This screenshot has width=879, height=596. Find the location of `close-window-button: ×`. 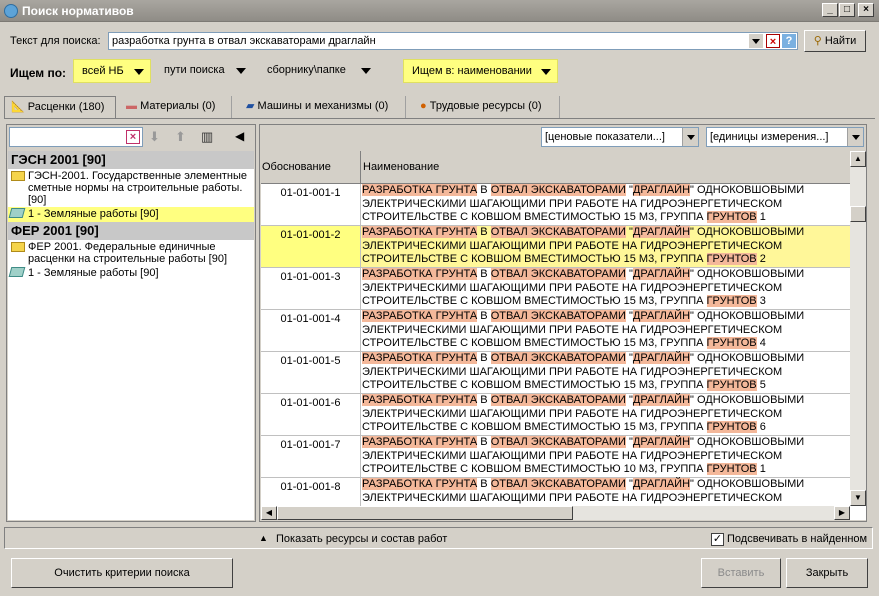

close-window-button: × is located at coordinates (866, 10).